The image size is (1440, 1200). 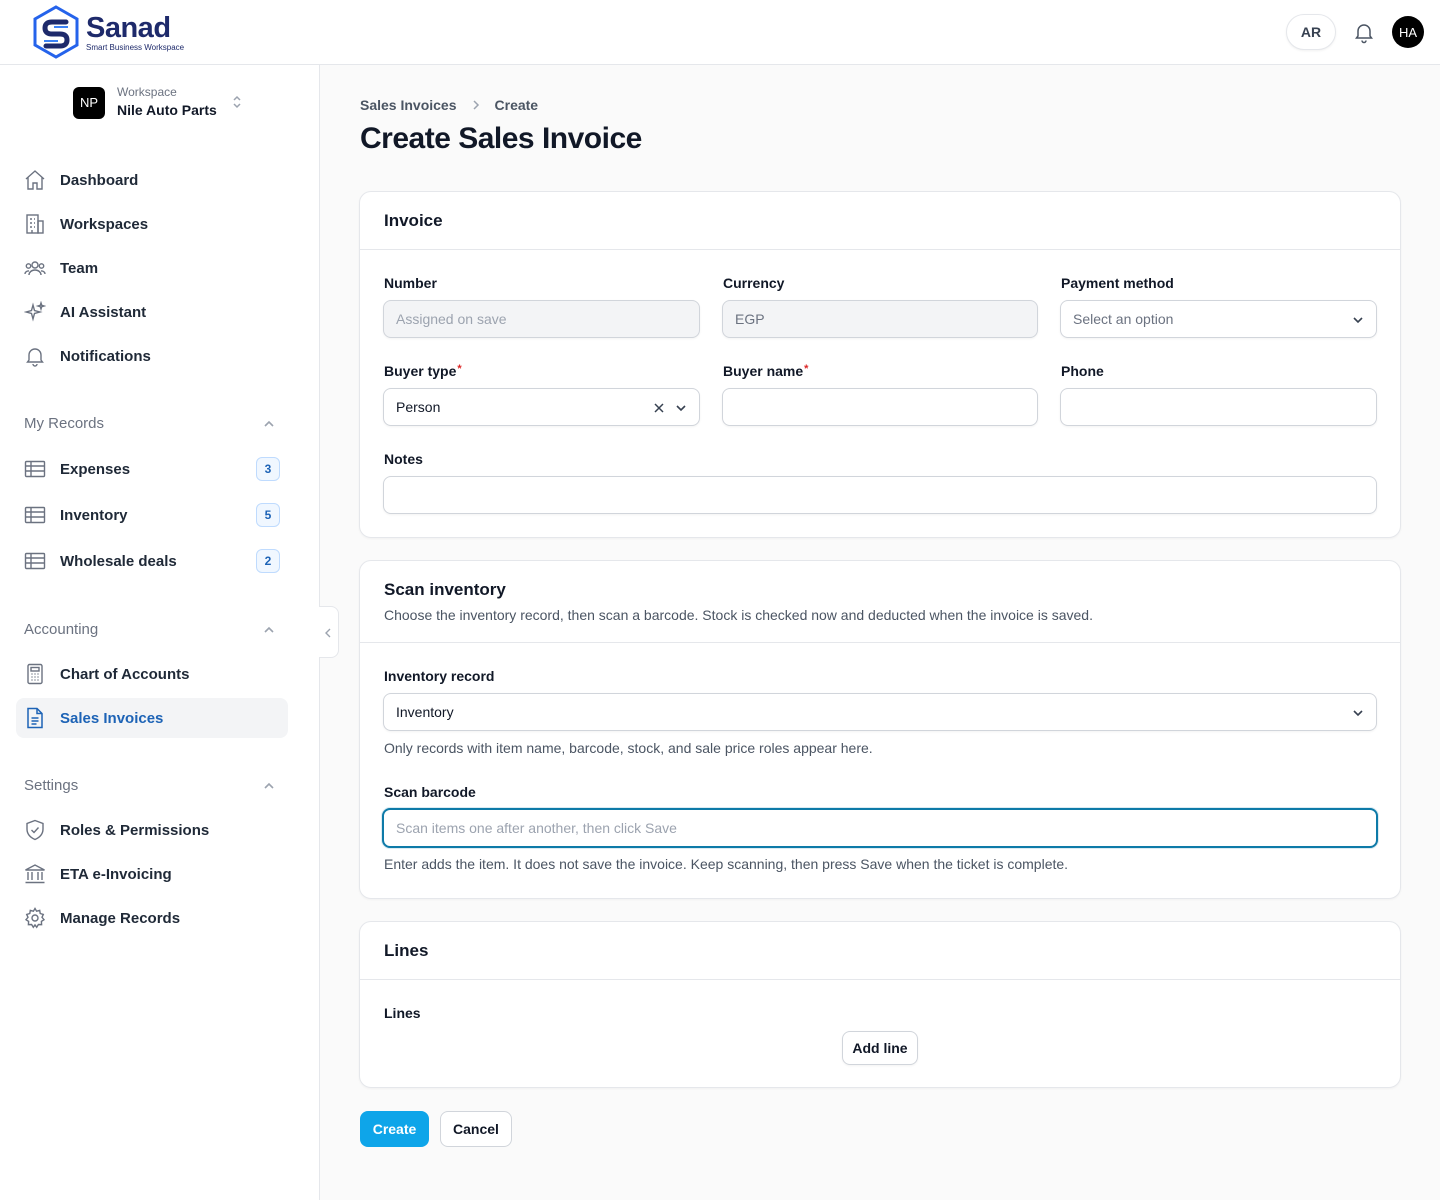 I want to click on group-title-accounting: Accounting, so click(x=61, y=629).